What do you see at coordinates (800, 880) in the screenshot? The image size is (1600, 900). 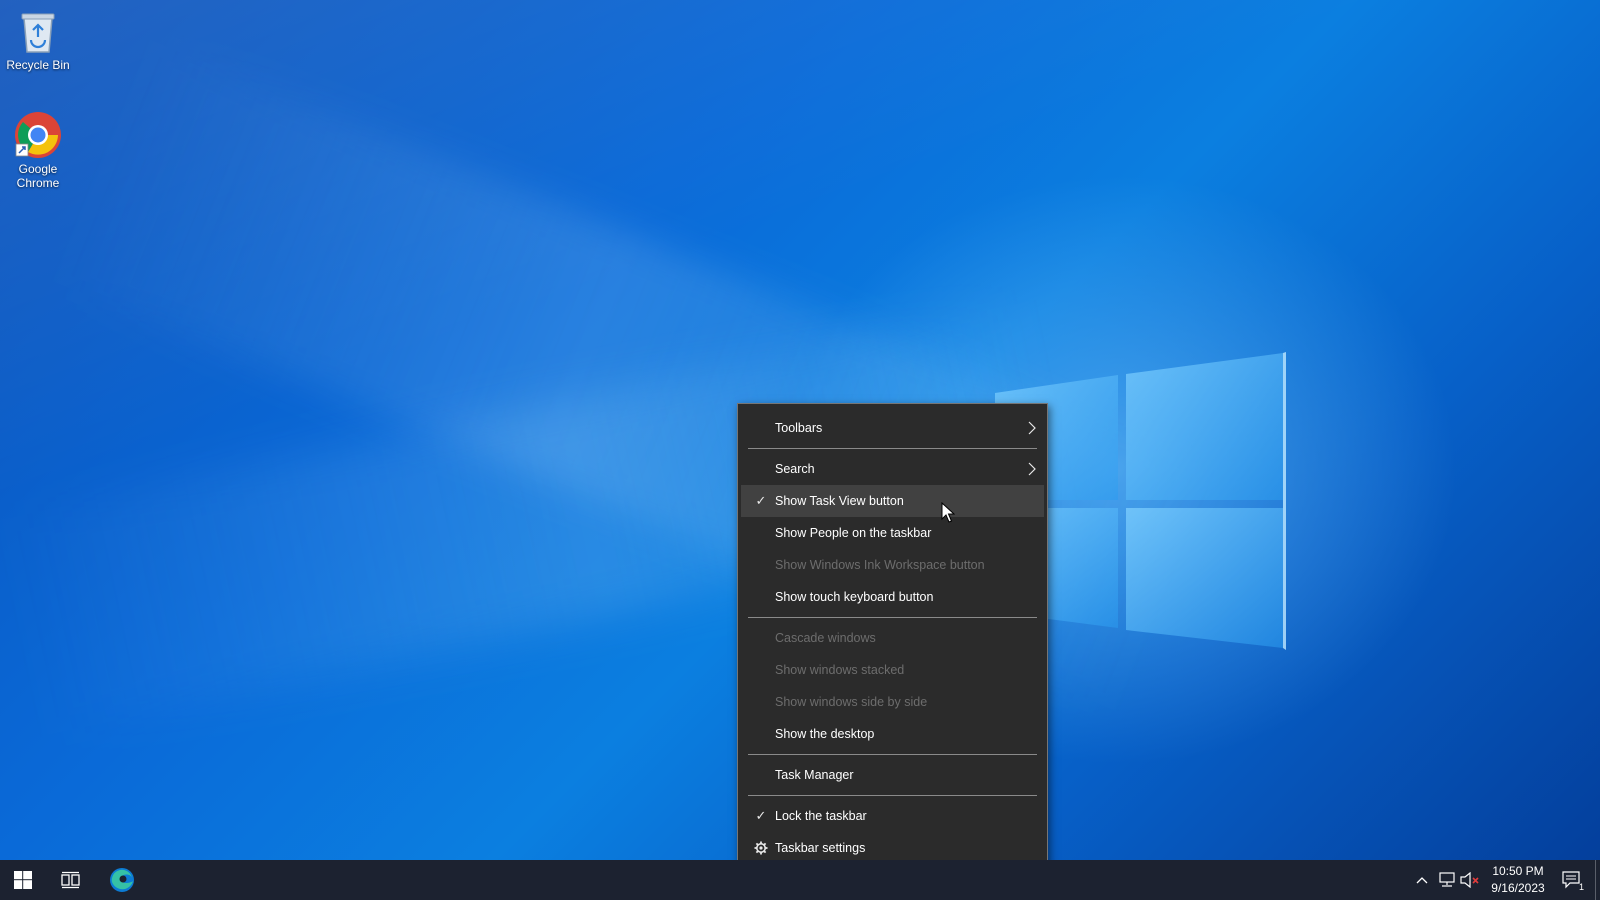 I see `taskbar: 10:50 PM 9/16/2023 1` at bounding box center [800, 880].